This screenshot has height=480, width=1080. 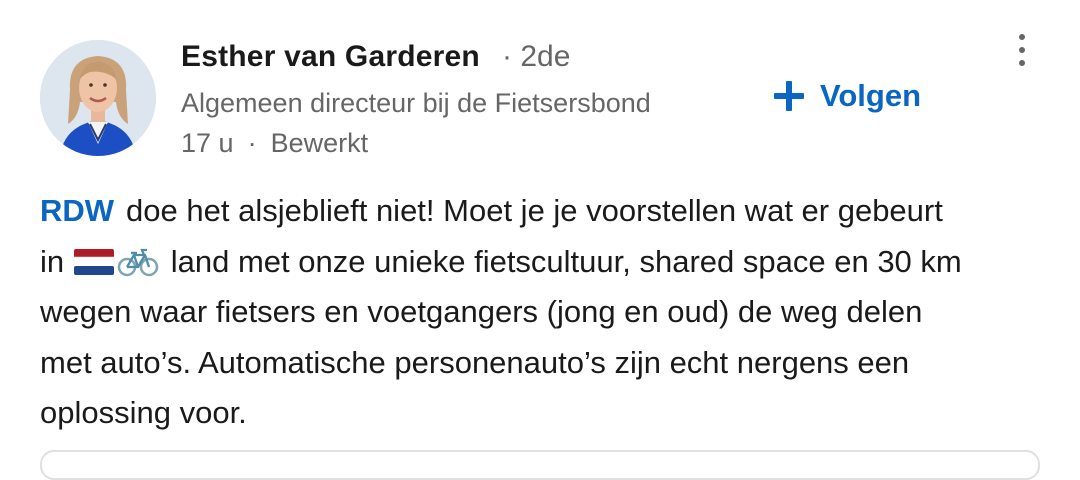 I want to click on post-line: oplossing voor., so click(x=143, y=412).